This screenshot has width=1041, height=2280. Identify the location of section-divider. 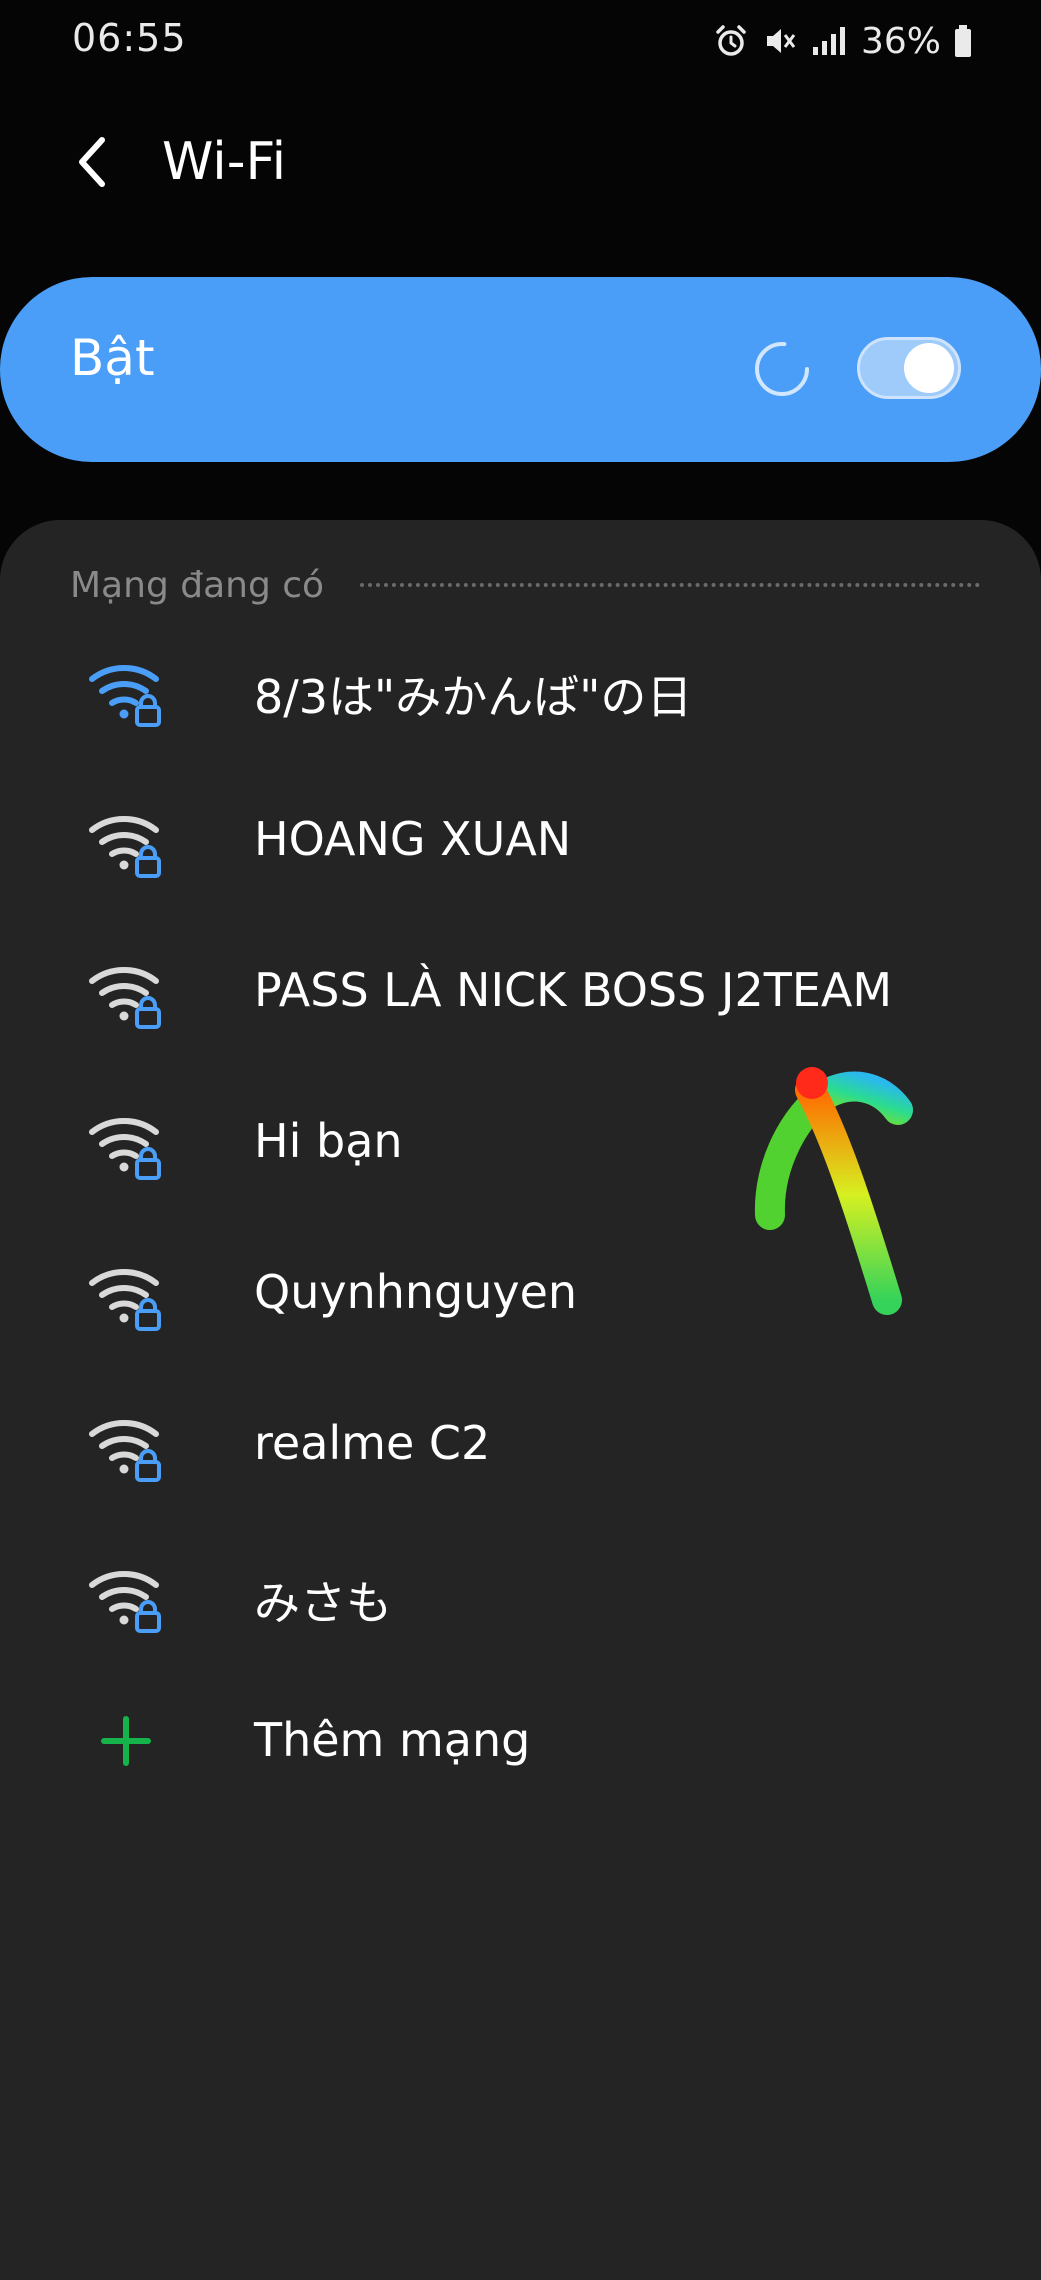
(670, 585).